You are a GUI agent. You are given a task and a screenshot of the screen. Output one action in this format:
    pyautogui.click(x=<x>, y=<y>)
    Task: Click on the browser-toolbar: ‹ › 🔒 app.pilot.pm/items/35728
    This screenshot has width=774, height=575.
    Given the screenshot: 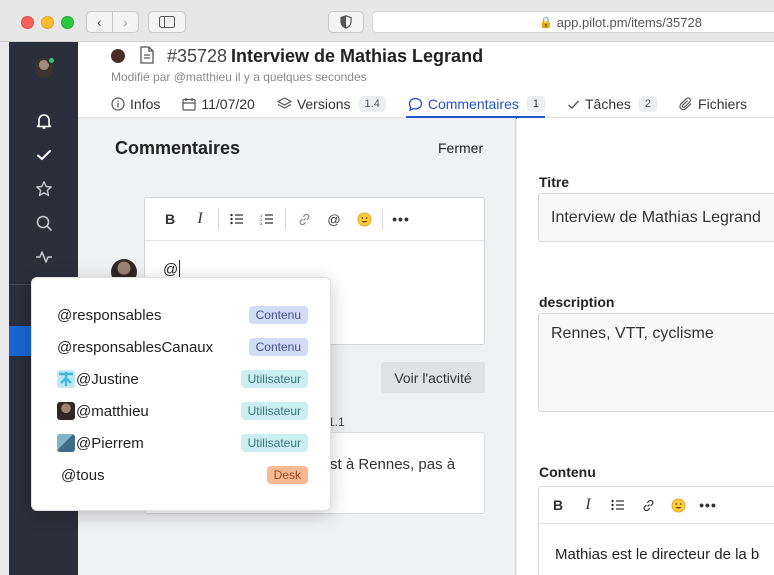 What is the action you would take?
    pyautogui.click(x=387, y=21)
    